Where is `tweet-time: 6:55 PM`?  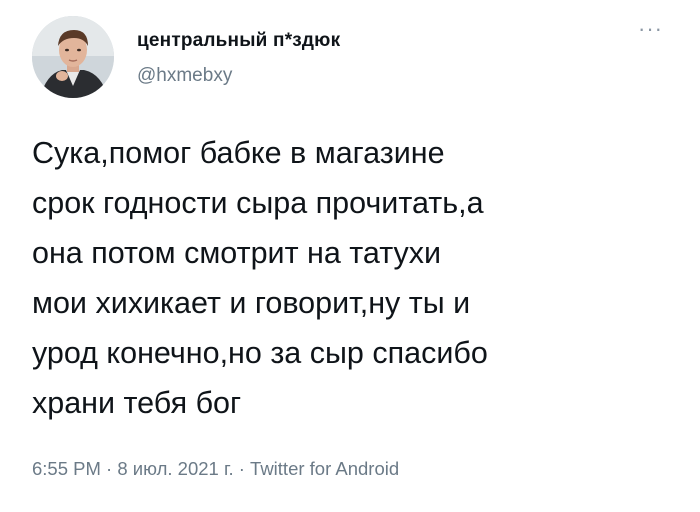 tweet-time: 6:55 PM is located at coordinates (66, 468).